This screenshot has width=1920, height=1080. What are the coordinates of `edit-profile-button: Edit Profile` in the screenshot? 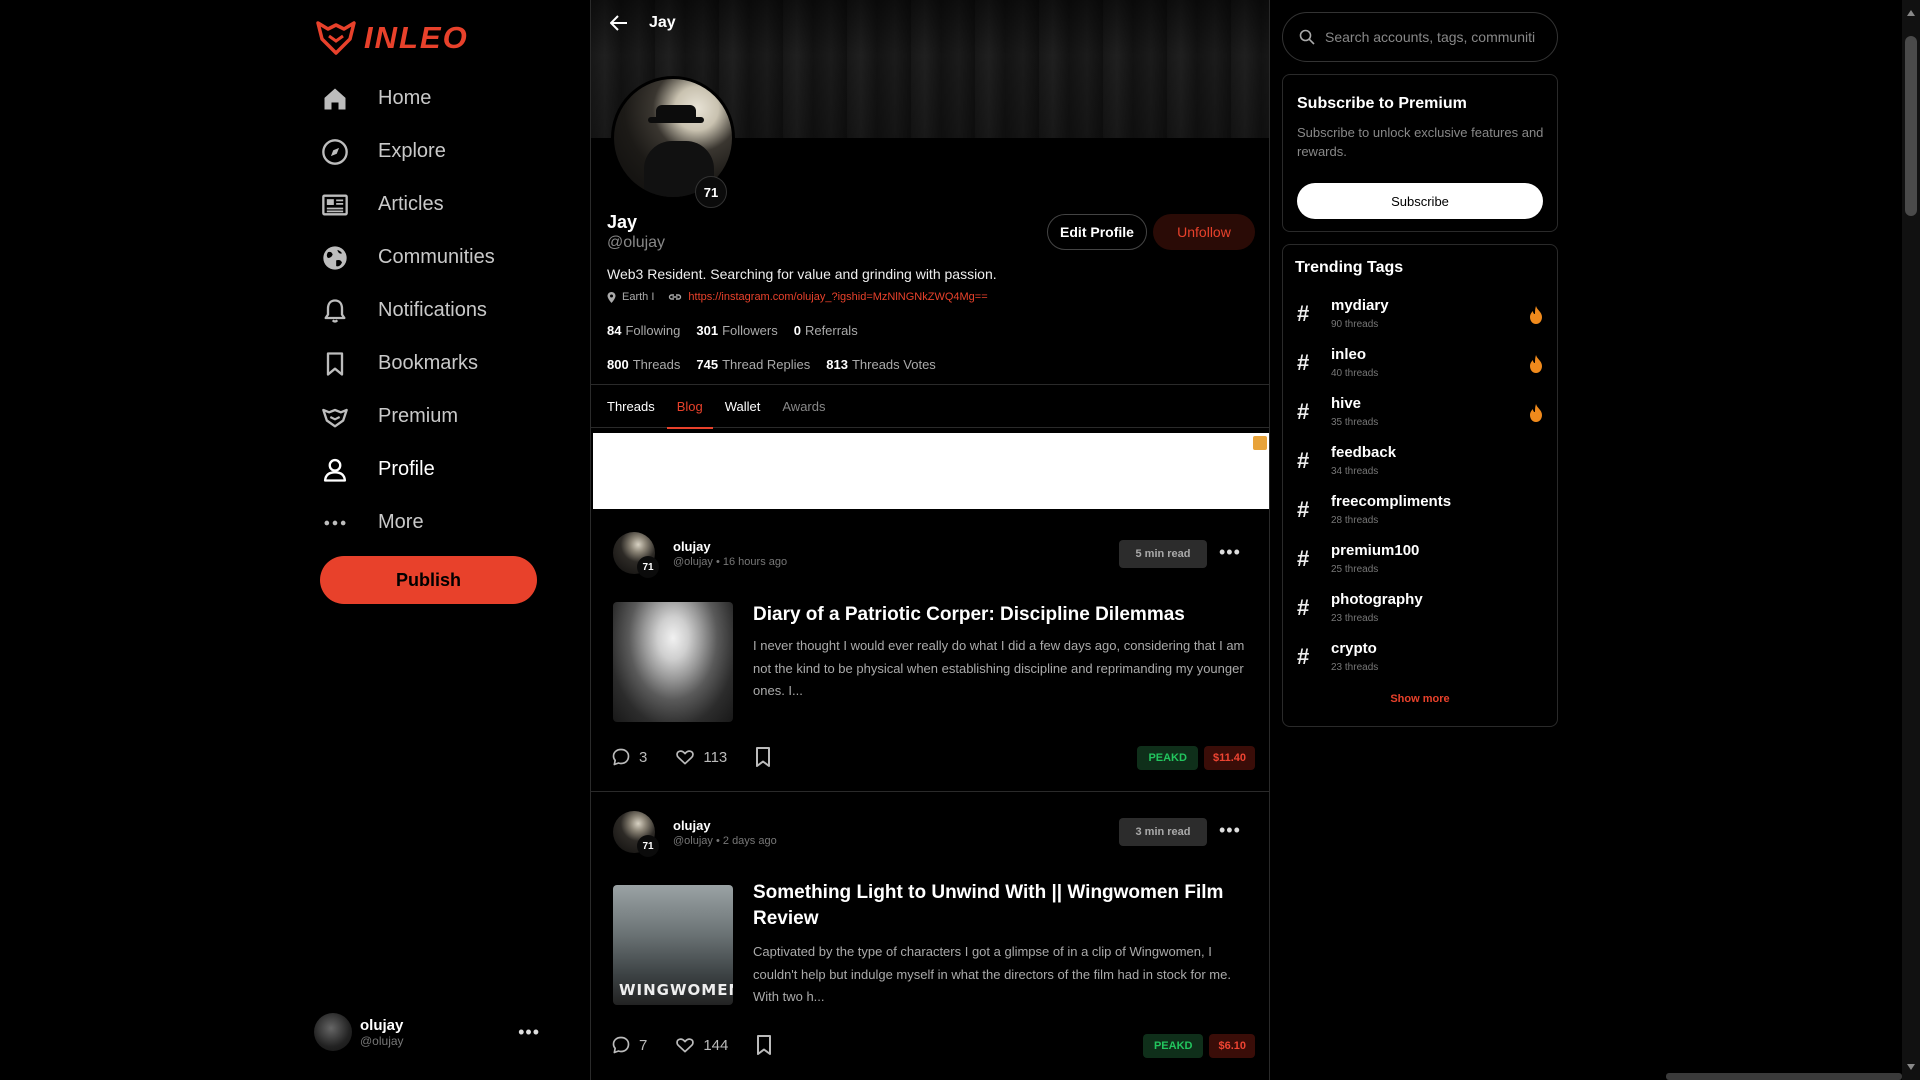 It's located at (1097, 232).